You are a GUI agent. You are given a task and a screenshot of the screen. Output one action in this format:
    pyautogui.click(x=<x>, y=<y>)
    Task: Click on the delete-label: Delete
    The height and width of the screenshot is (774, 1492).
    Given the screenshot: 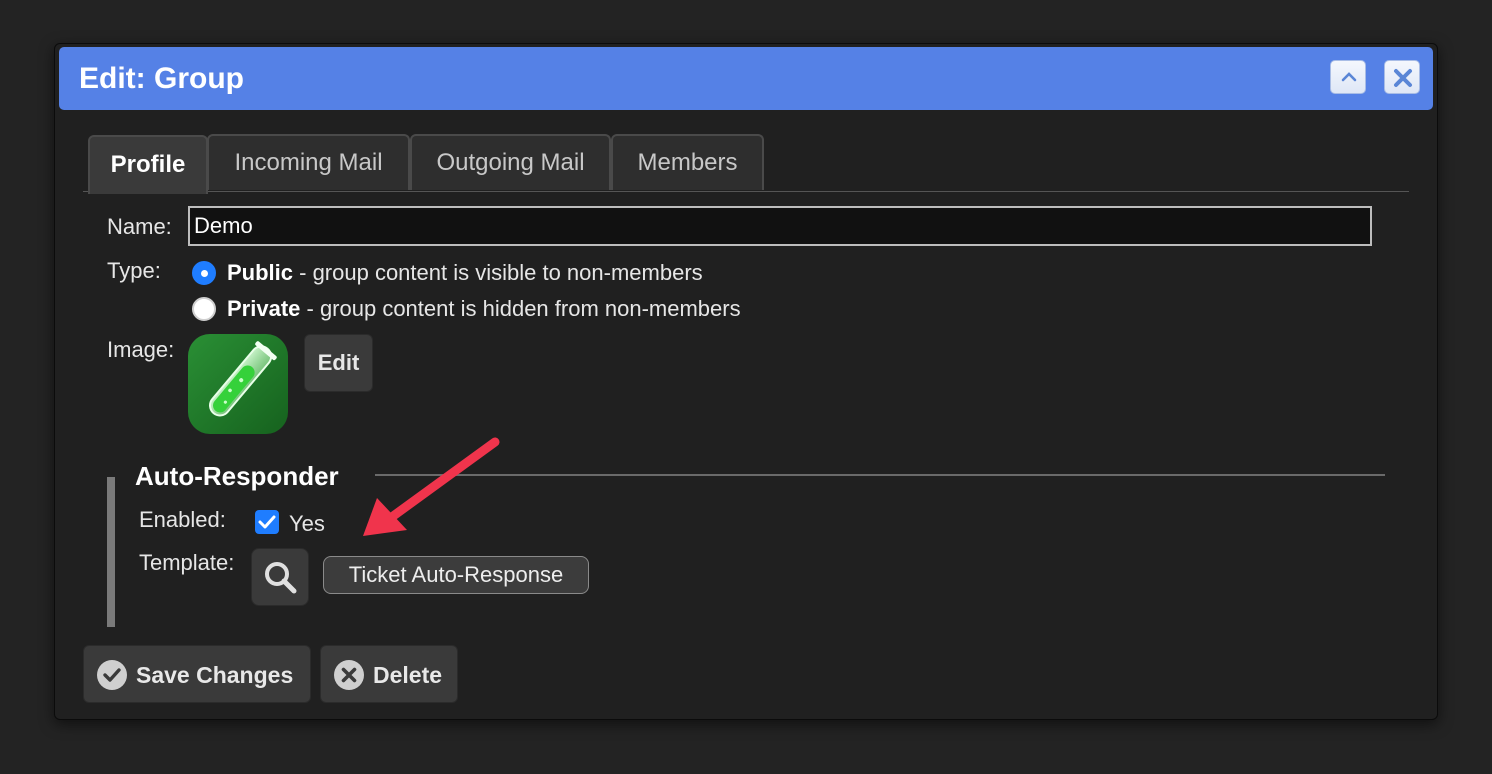 What is the action you would take?
    pyautogui.click(x=408, y=675)
    